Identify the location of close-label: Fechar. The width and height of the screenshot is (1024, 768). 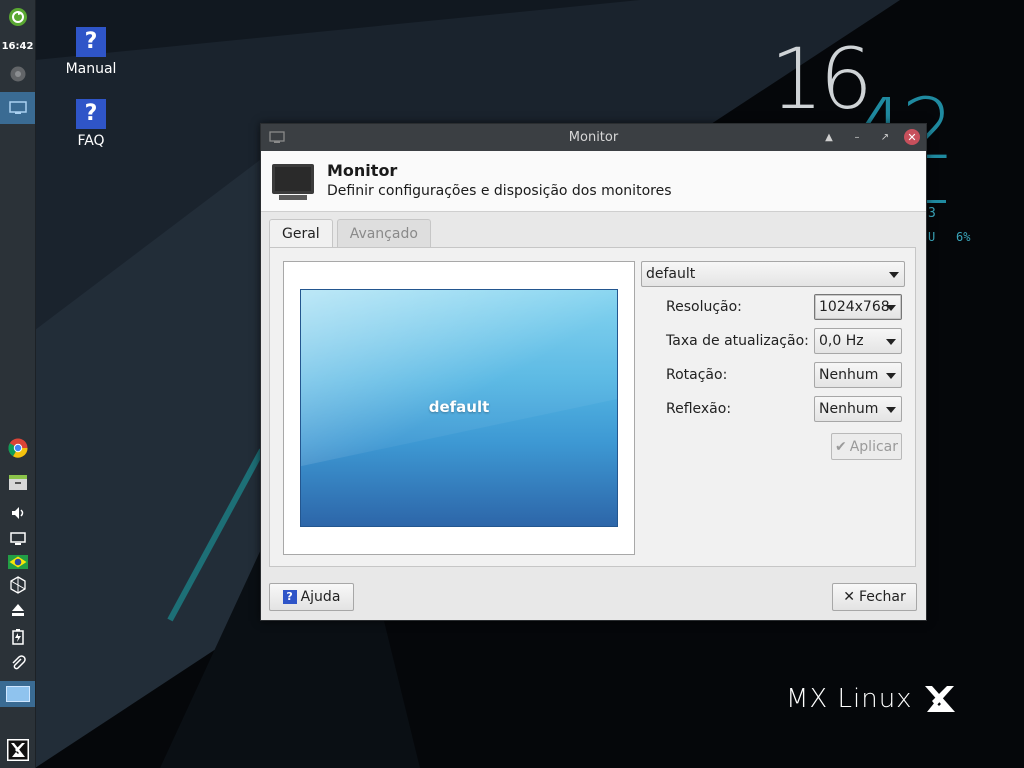
(882, 597).